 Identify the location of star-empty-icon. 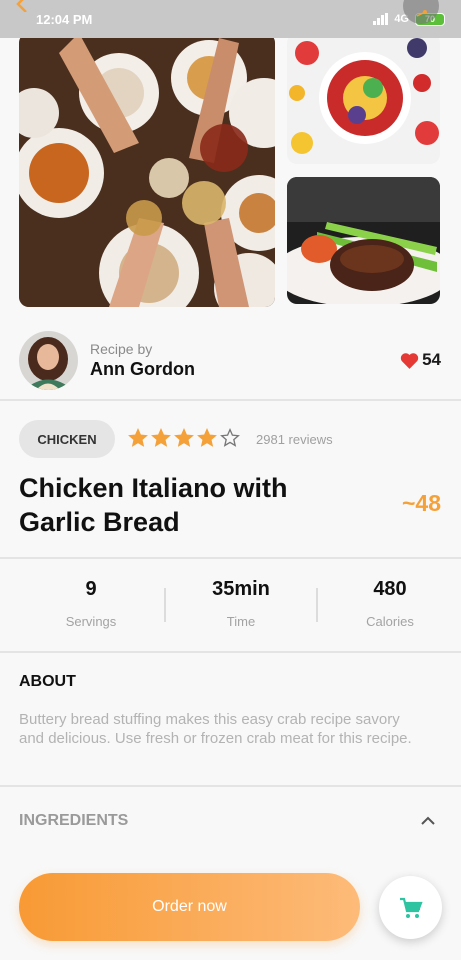
(230, 437).